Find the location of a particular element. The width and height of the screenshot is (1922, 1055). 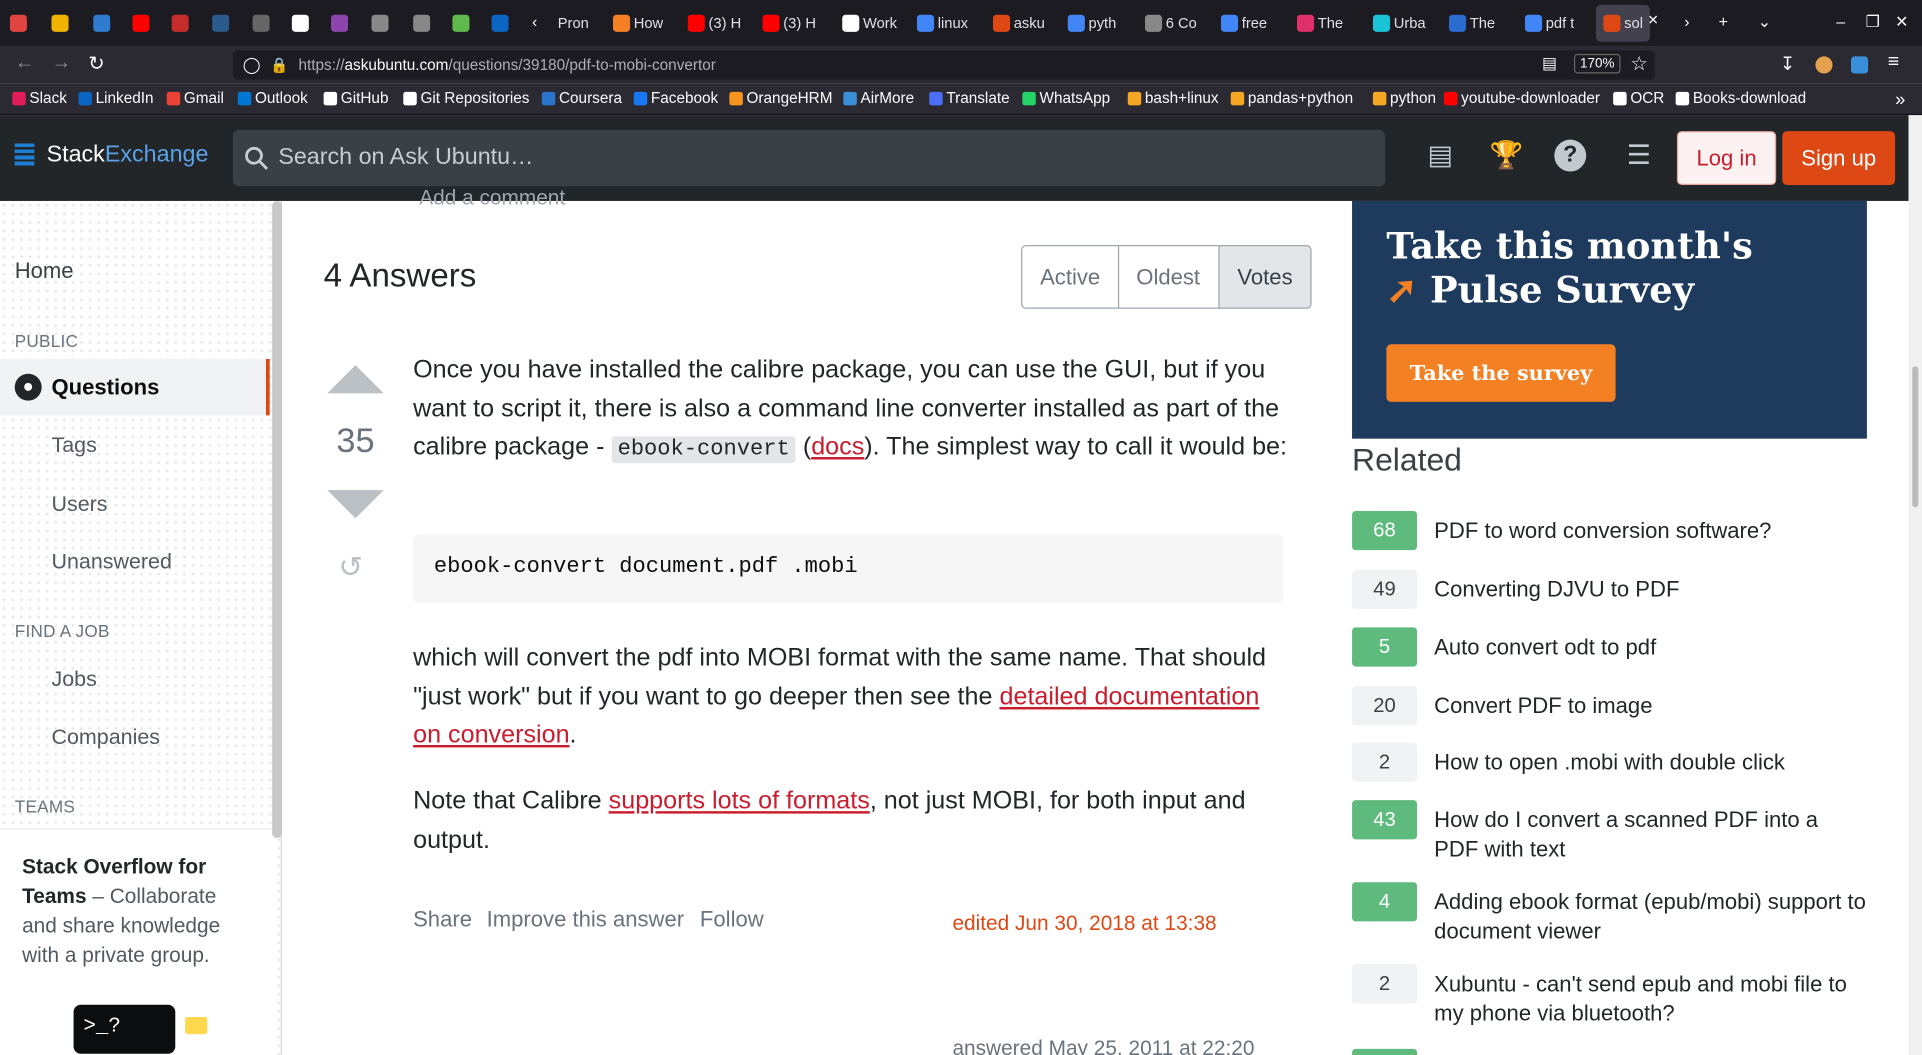

bookmark-item: Translate is located at coordinates (969, 98).